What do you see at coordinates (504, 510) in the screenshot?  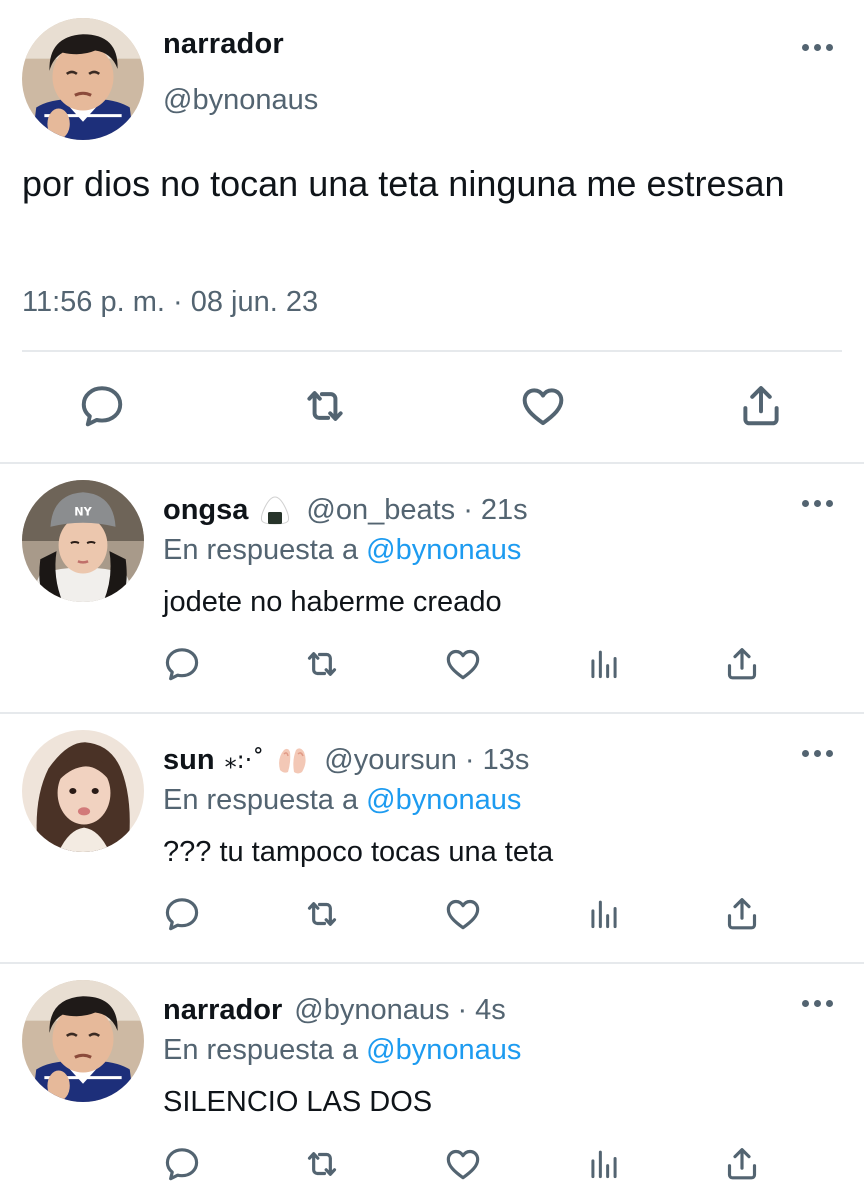 I see `reply-time: 21s` at bounding box center [504, 510].